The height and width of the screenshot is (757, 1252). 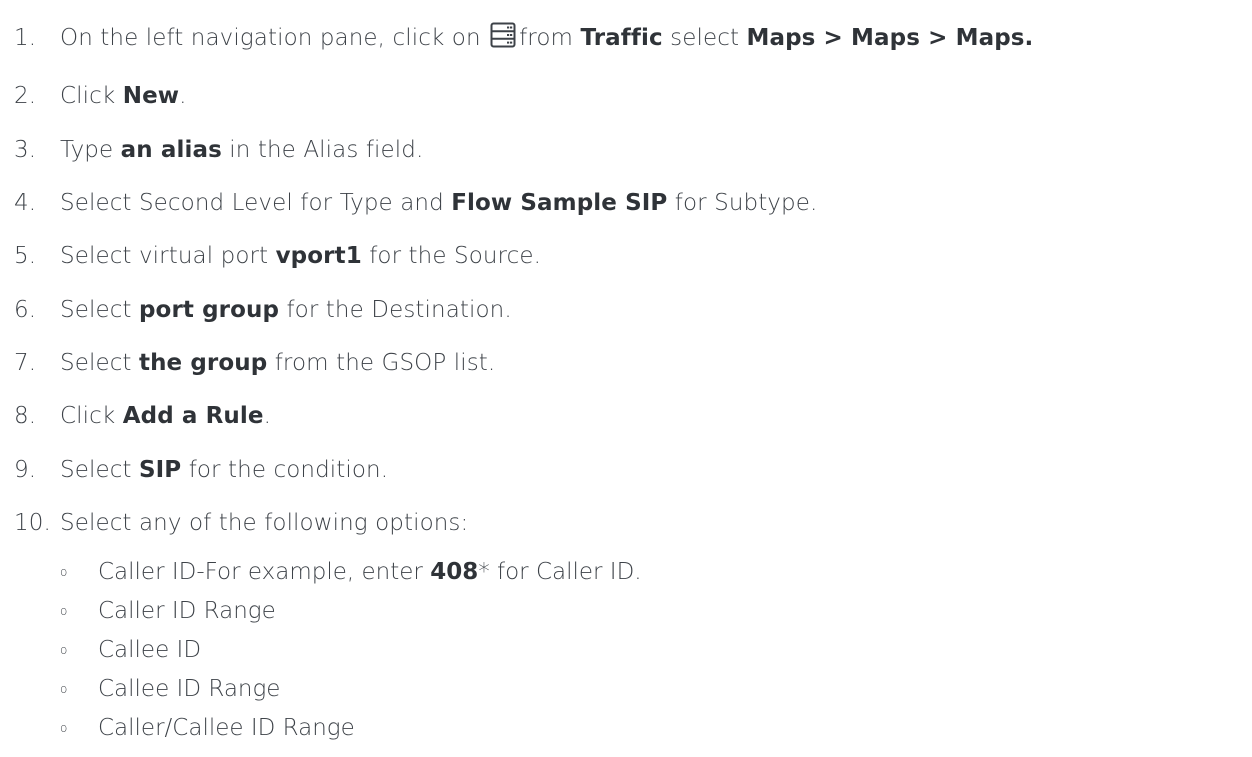 I want to click on option-text: Caller ID Range, so click(x=187, y=611).